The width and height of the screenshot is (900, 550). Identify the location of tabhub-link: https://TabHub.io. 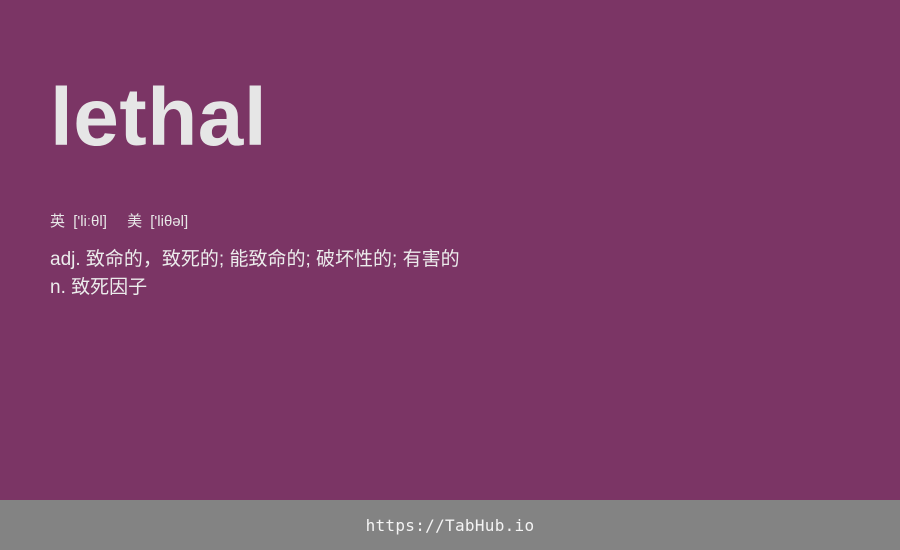
(450, 525).